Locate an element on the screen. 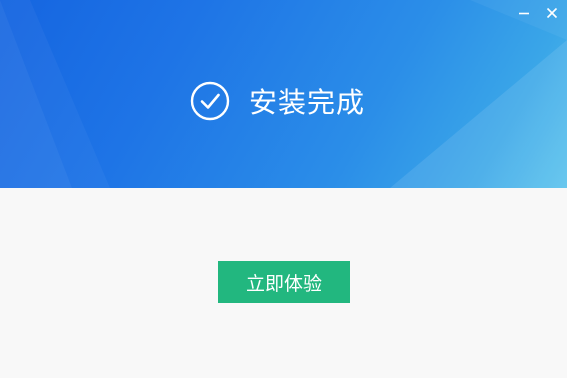  close-button is located at coordinates (552, 13).